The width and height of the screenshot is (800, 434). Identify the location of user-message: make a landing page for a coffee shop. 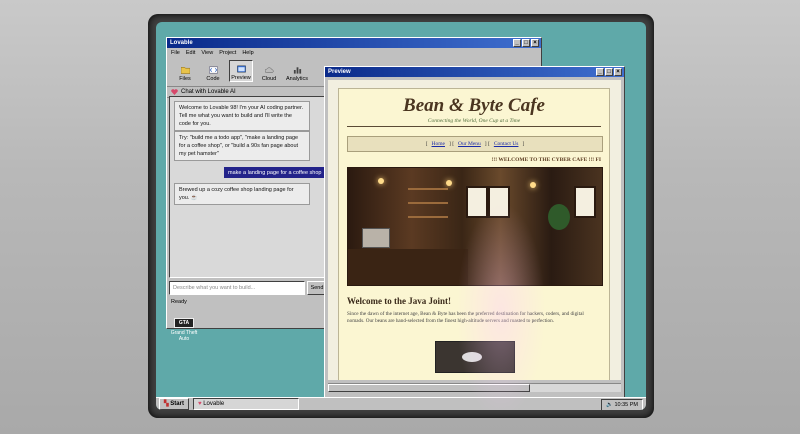
(276, 172).